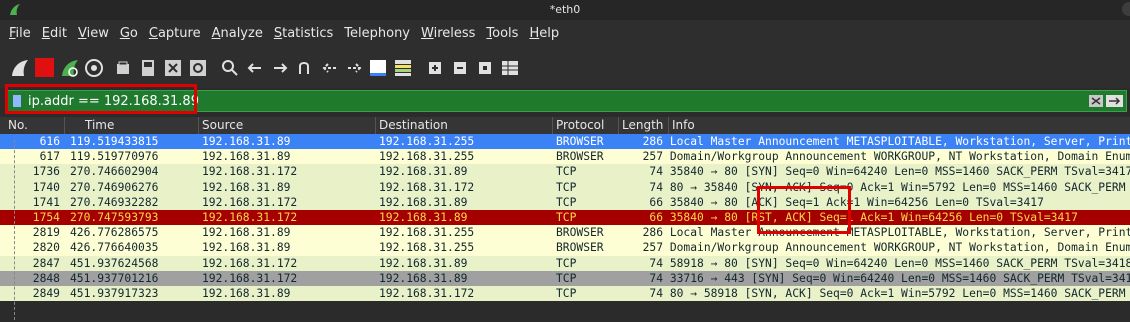  Describe the element at coordinates (46, 217) in the screenshot. I see `packet-no: 1754` at that location.